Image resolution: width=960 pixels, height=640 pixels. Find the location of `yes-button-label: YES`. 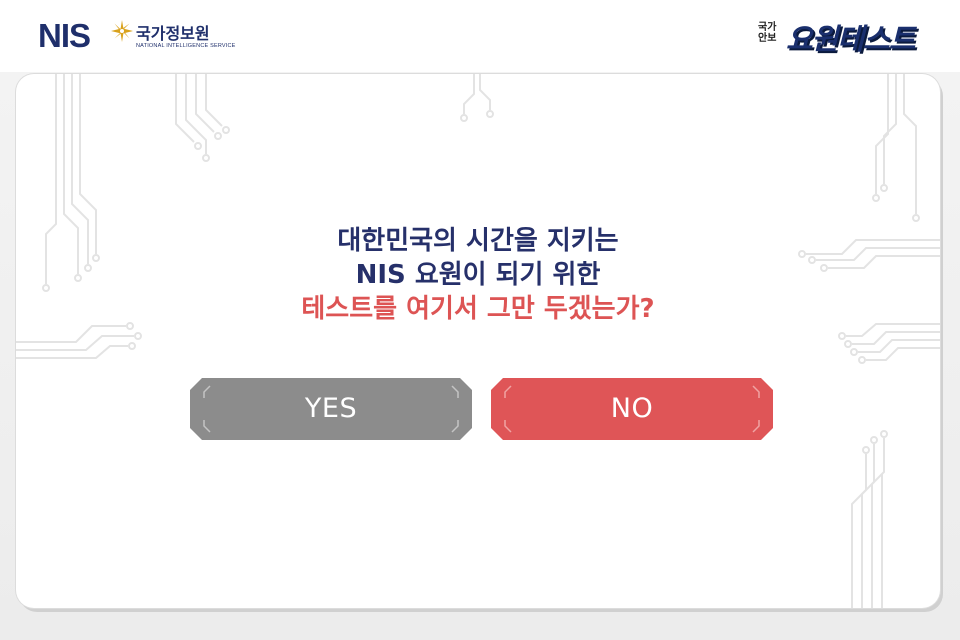

yes-button-label: YES is located at coordinates (331, 408).